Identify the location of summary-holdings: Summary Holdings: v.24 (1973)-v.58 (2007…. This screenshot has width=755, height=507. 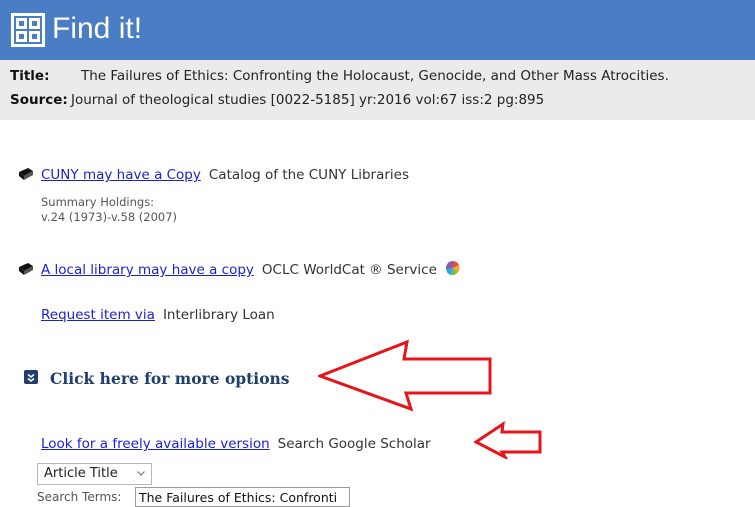
(109, 210).